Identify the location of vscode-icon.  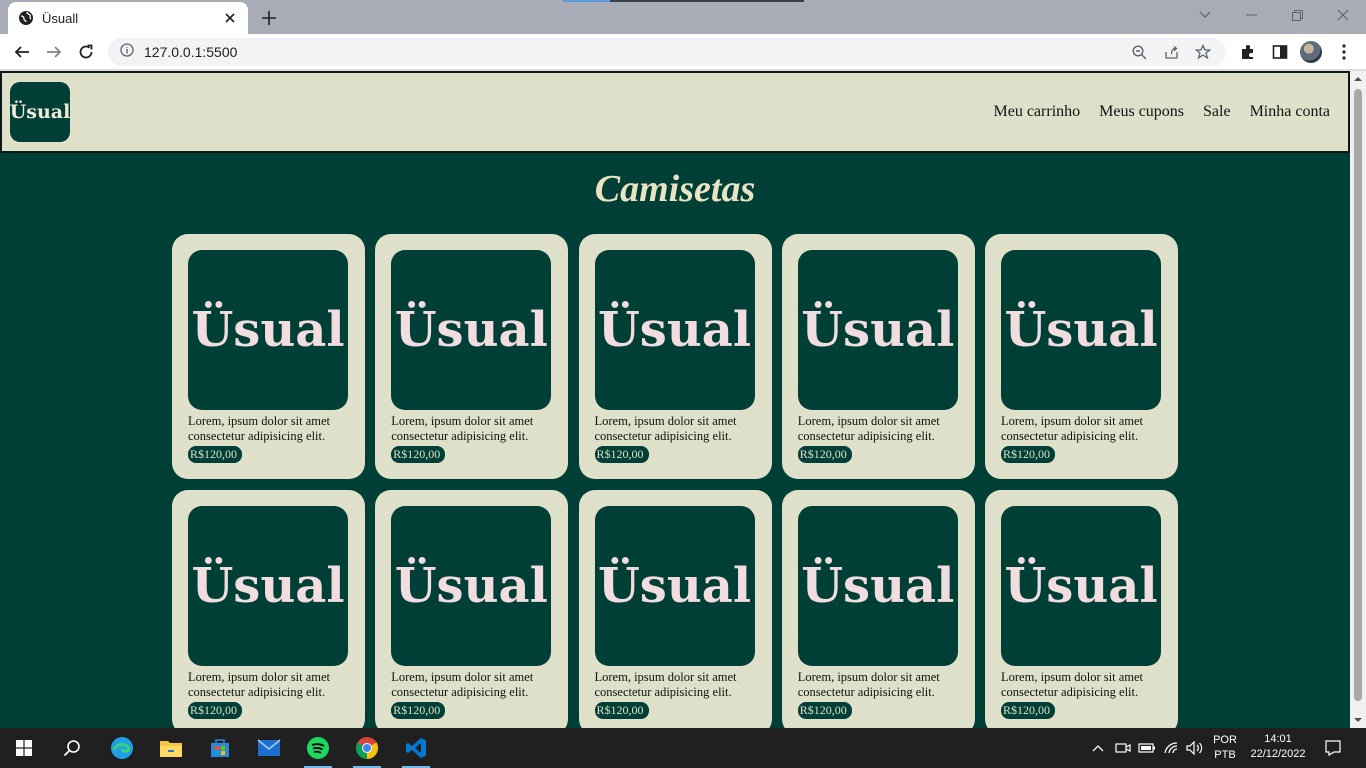
(416, 748).